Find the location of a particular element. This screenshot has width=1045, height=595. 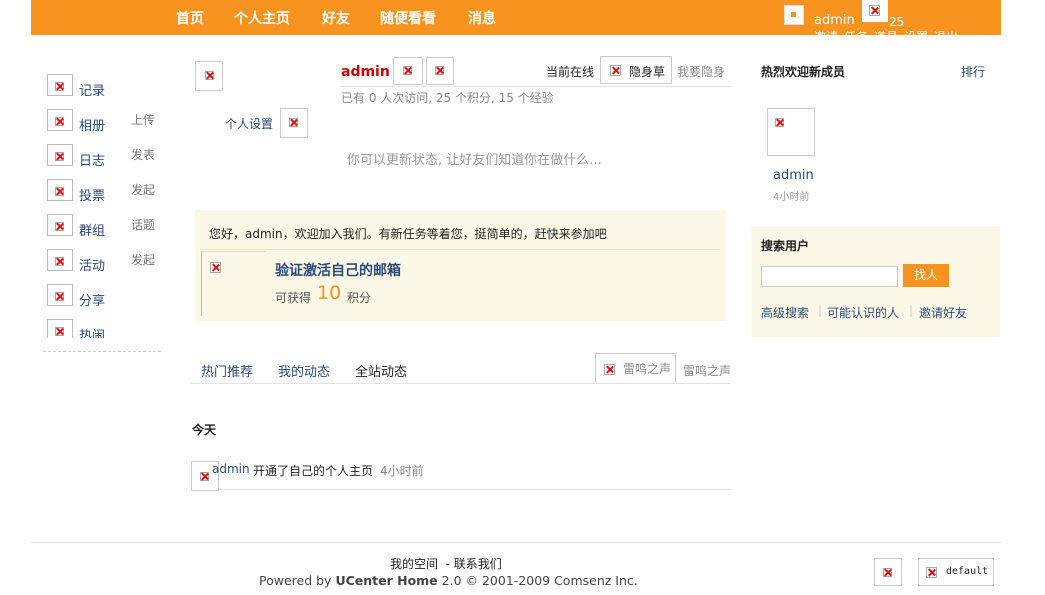

sidebar-item-blog: 日志 is located at coordinates (87, 155).